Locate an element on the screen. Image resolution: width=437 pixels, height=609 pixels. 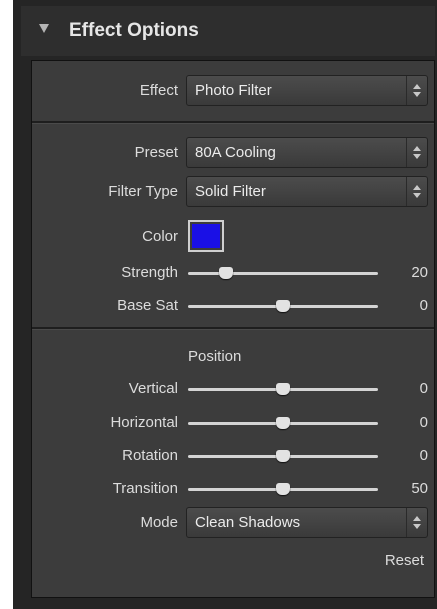
vertical-slider is located at coordinates (283, 389).